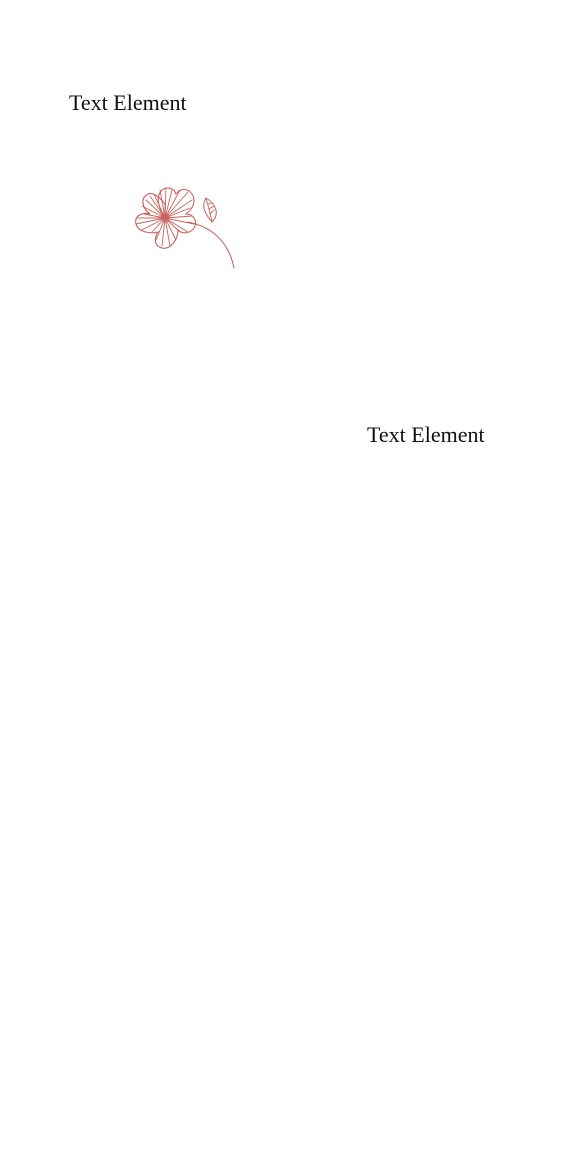  What do you see at coordinates (426, 435) in the screenshot?
I see `text-element-middle: Text Element` at bounding box center [426, 435].